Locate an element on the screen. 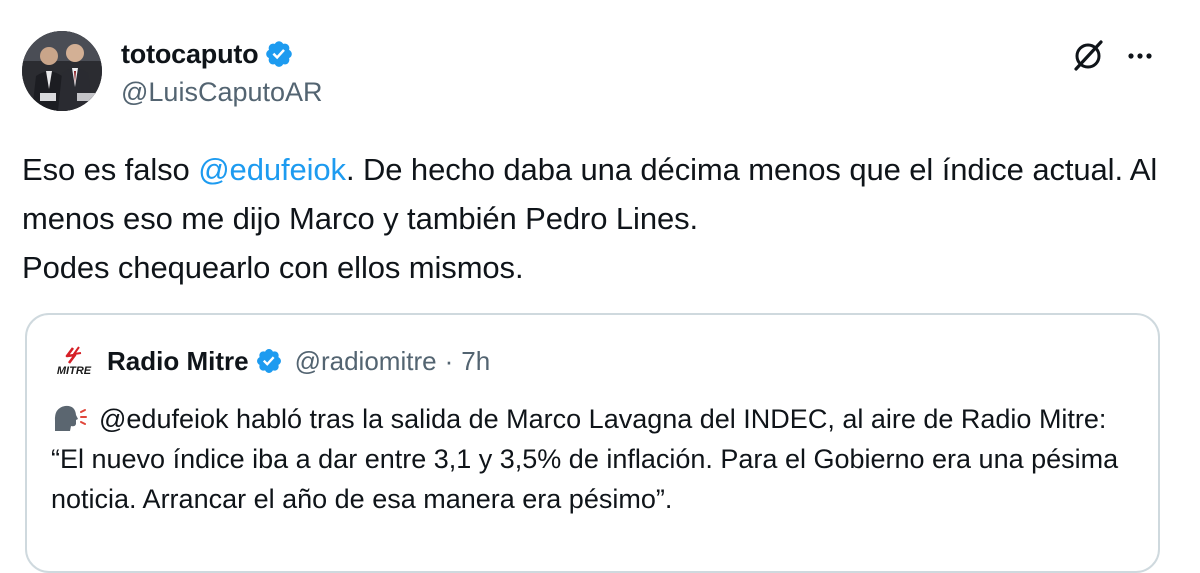 The height and width of the screenshot is (573, 1200). avatar is located at coordinates (62, 71).